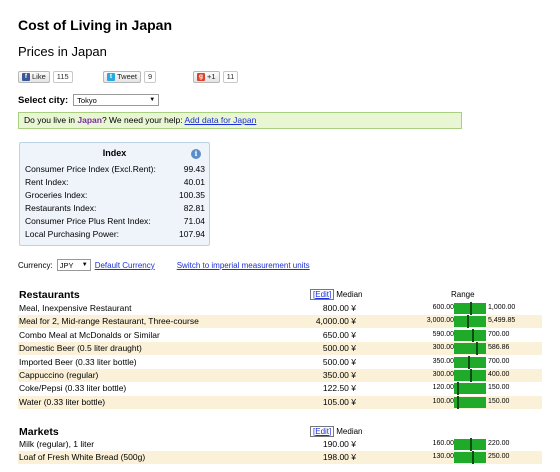 This screenshot has width=560, height=472. I want to click on range-high: 586.86, so click(499, 348).